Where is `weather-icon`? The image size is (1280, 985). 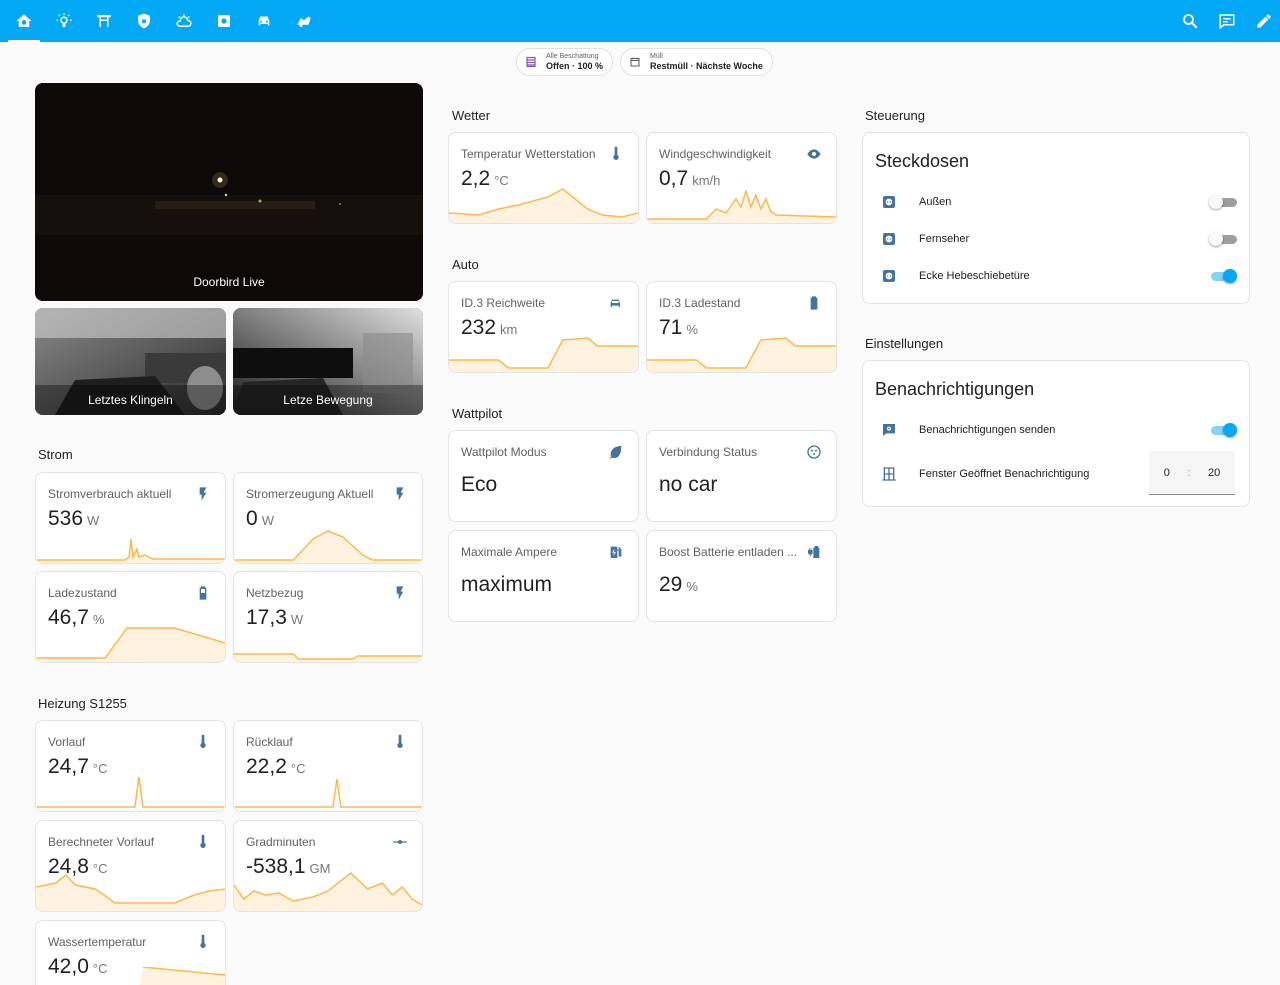
weather-icon is located at coordinates (184, 20).